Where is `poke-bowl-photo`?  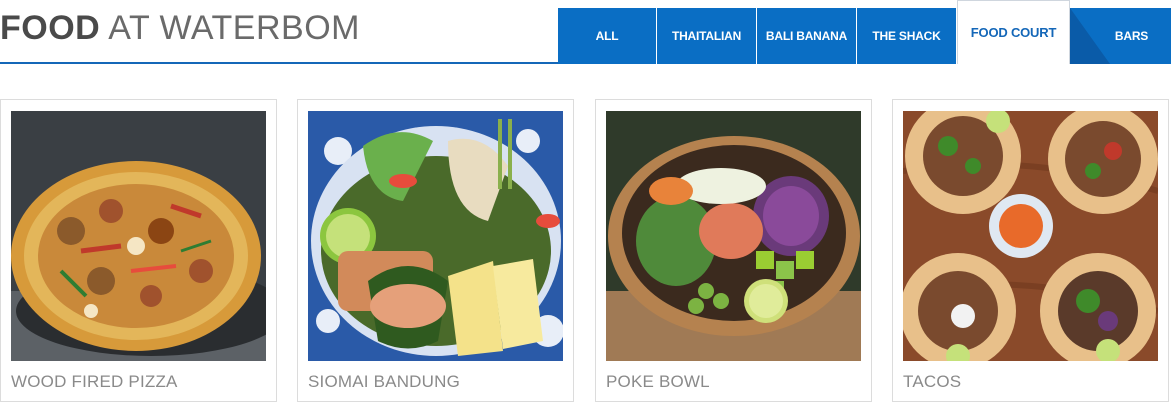 poke-bowl-photo is located at coordinates (733, 236).